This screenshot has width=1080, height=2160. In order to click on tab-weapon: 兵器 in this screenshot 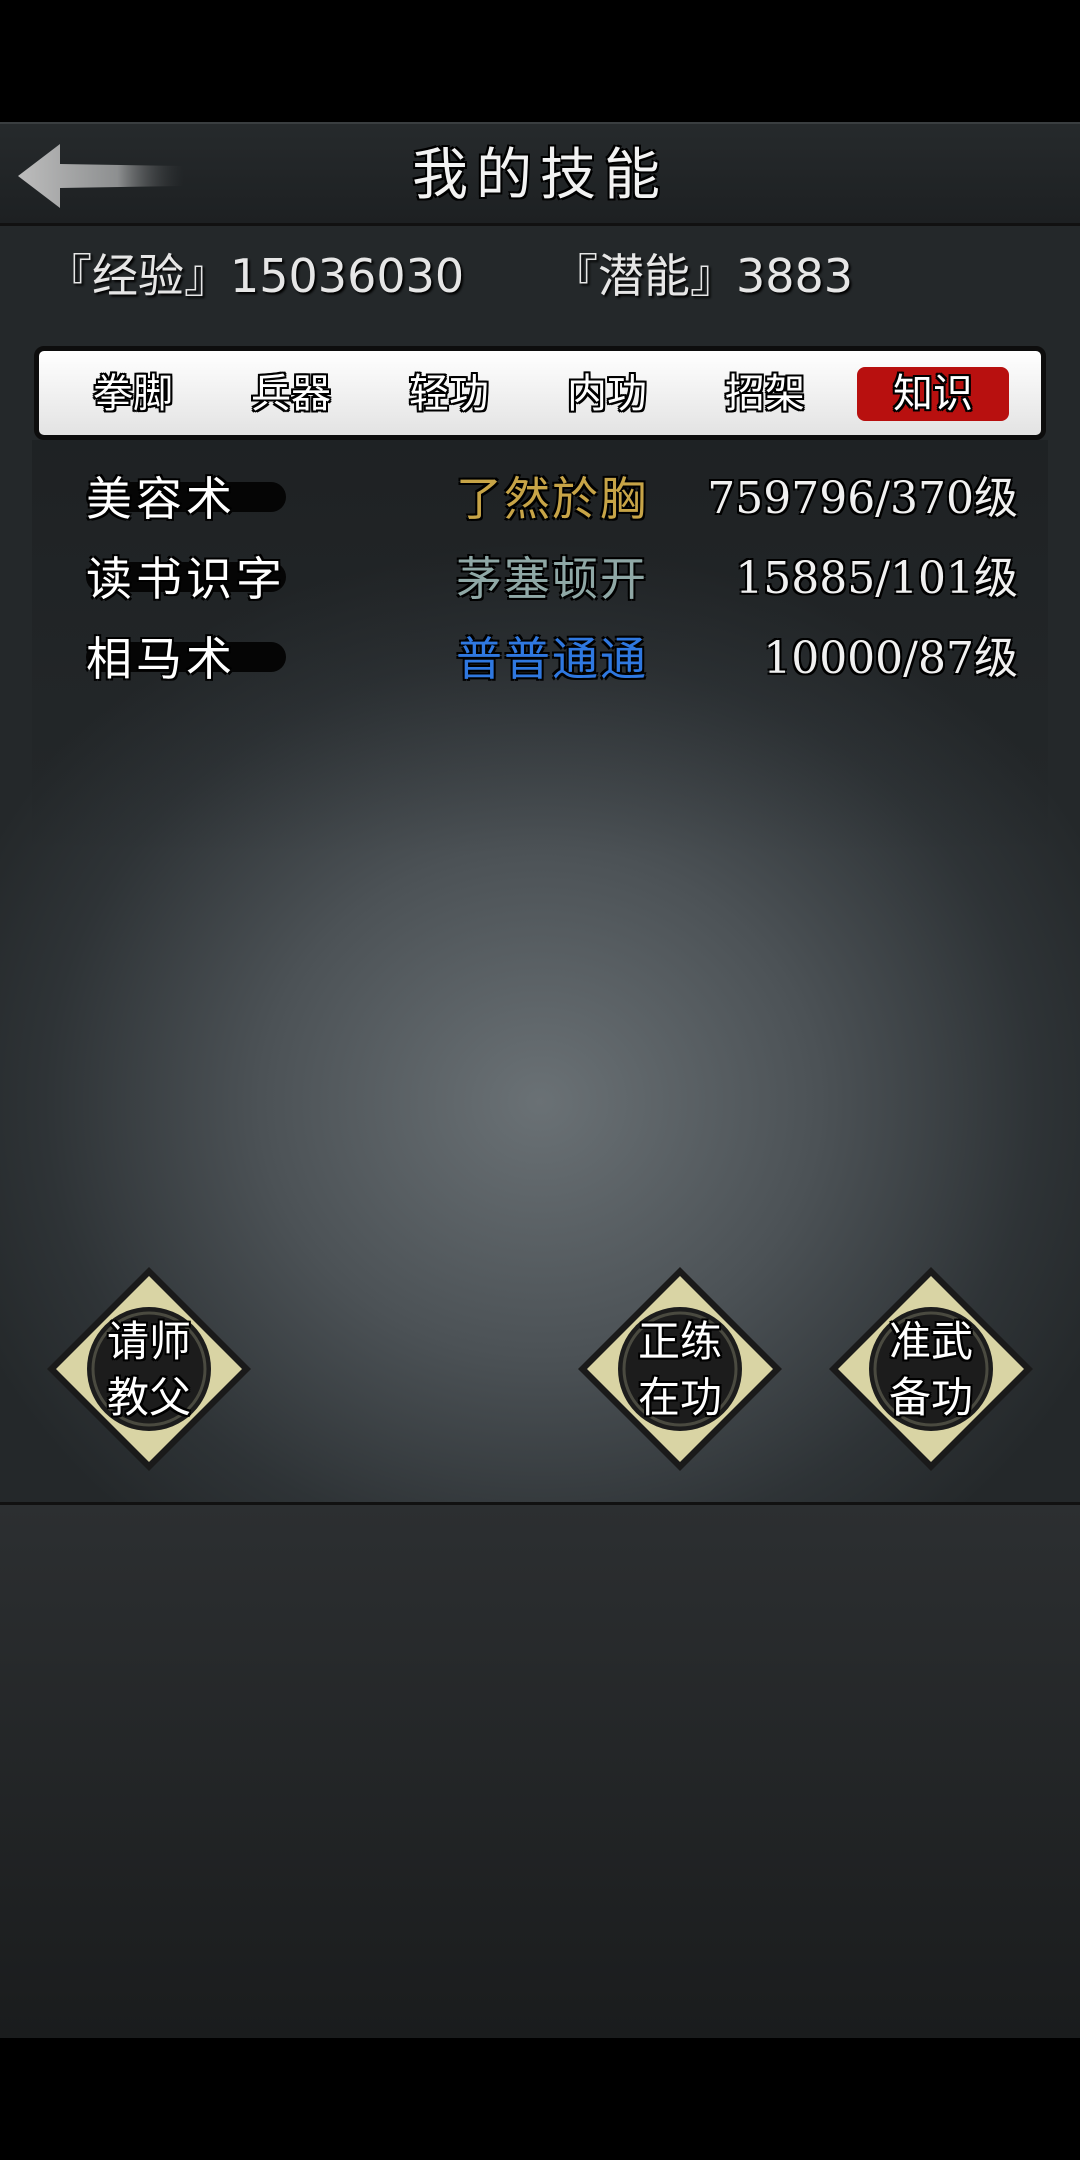, I will do `click(291, 394)`.